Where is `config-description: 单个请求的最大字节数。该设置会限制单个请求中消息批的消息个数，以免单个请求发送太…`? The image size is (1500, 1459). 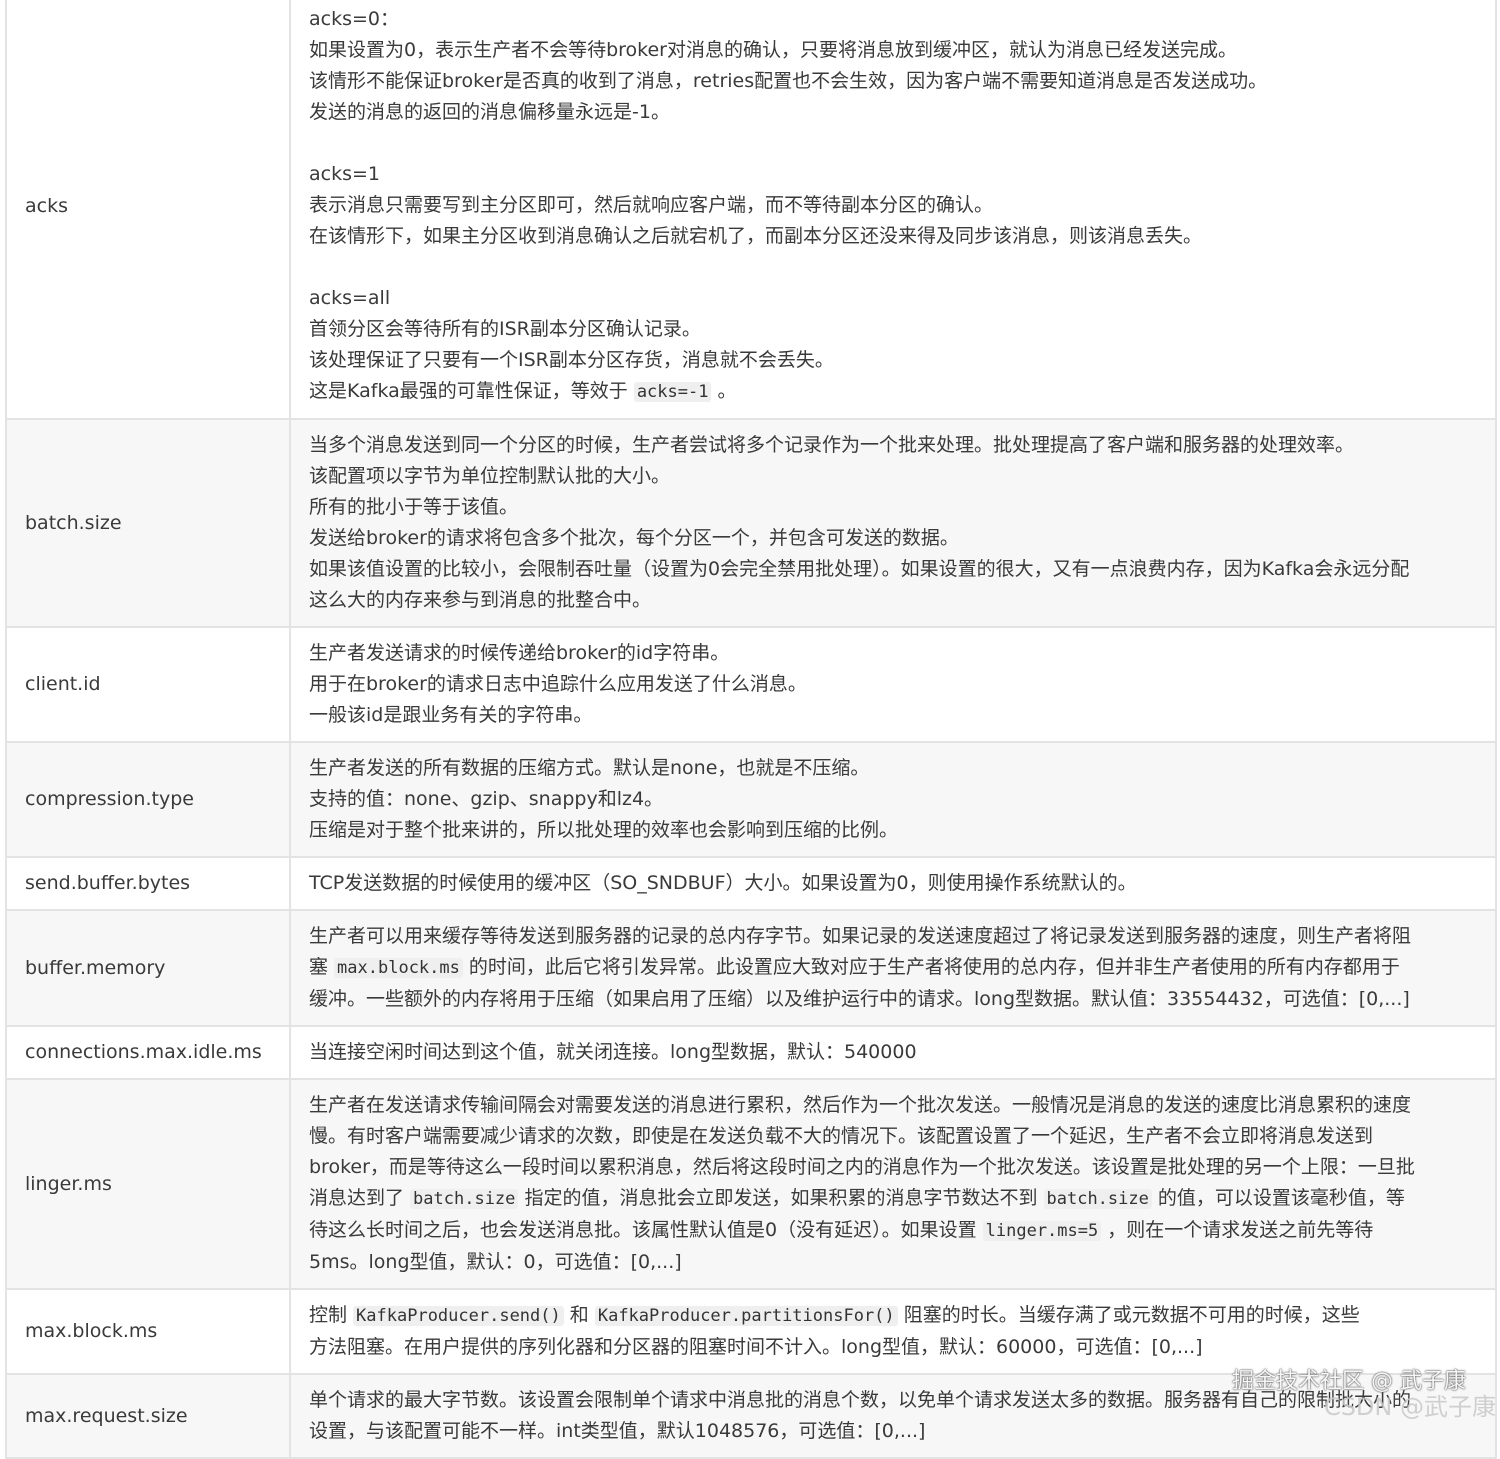 config-description: 单个请求的最大字节数。该设置会限制单个请求中消息批的消息个数，以免单个请求发送太… is located at coordinates (893, 1416).